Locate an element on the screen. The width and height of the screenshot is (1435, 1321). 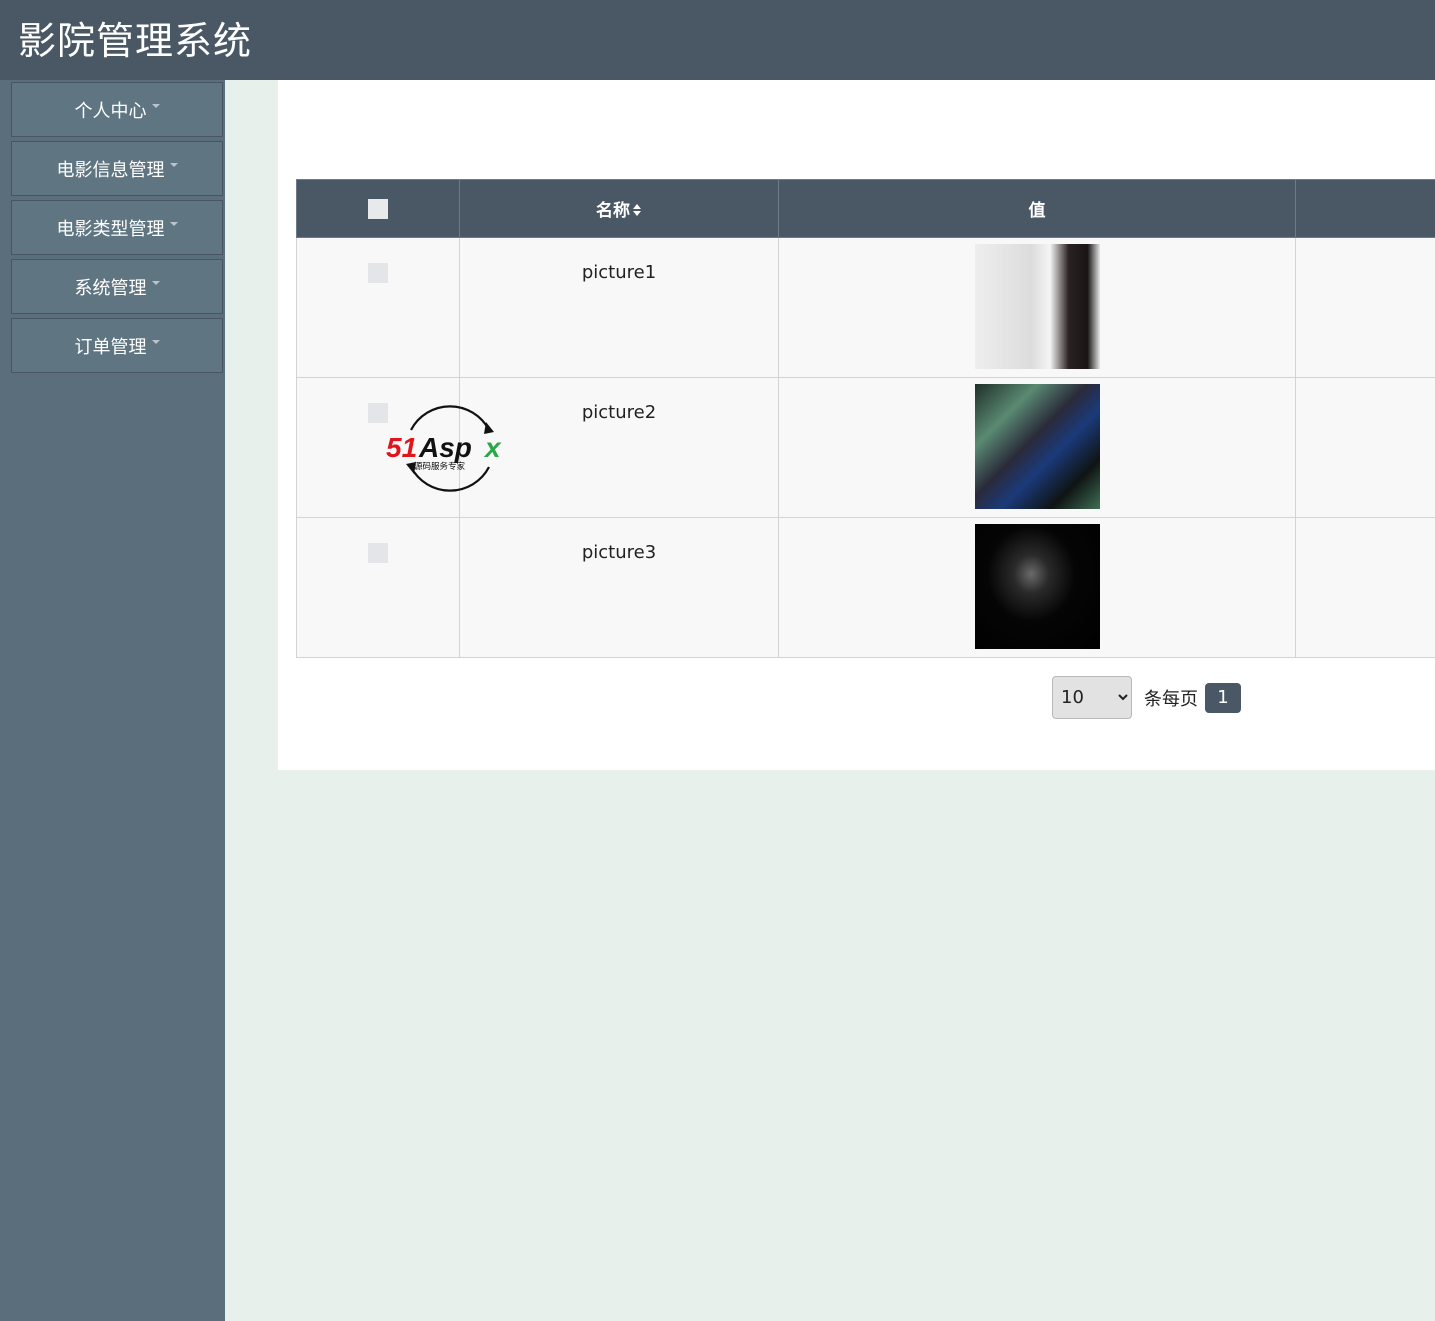
table-row: picture3 is located at coordinates (865, 587).